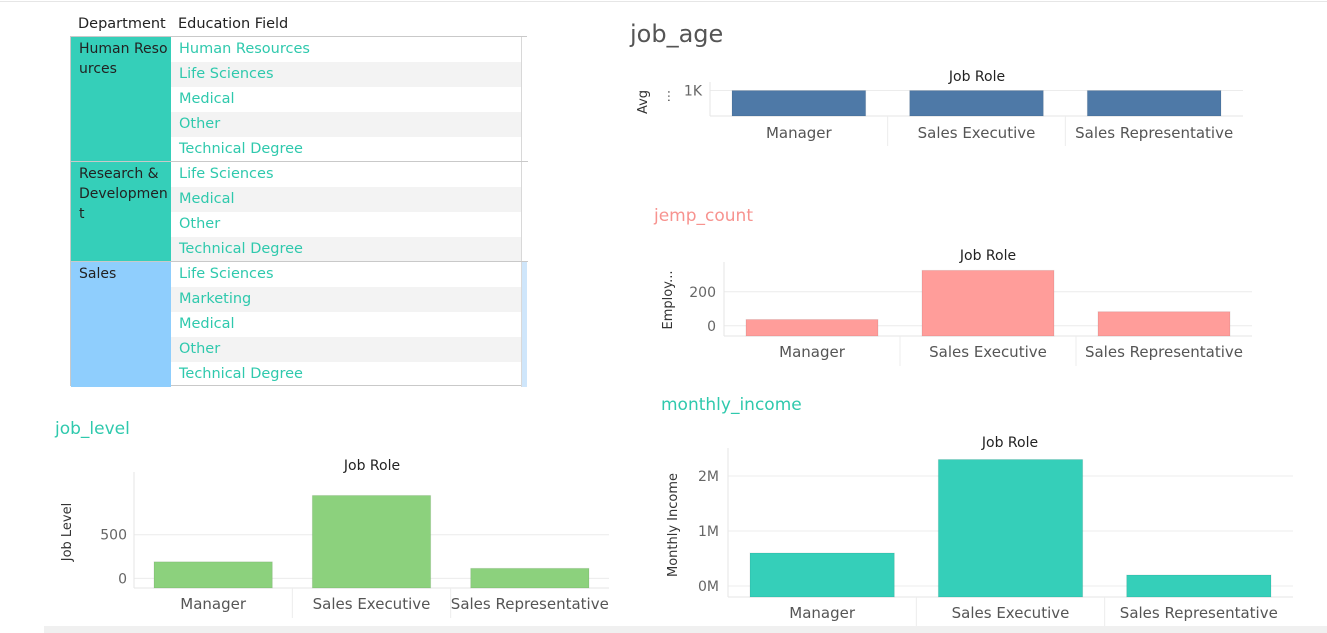 This screenshot has width=1327, height=633. What do you see at coordinates (67, 533) in the screenshot?
I see `y-axis-label: Job Level` at bounding box center [67, 533].